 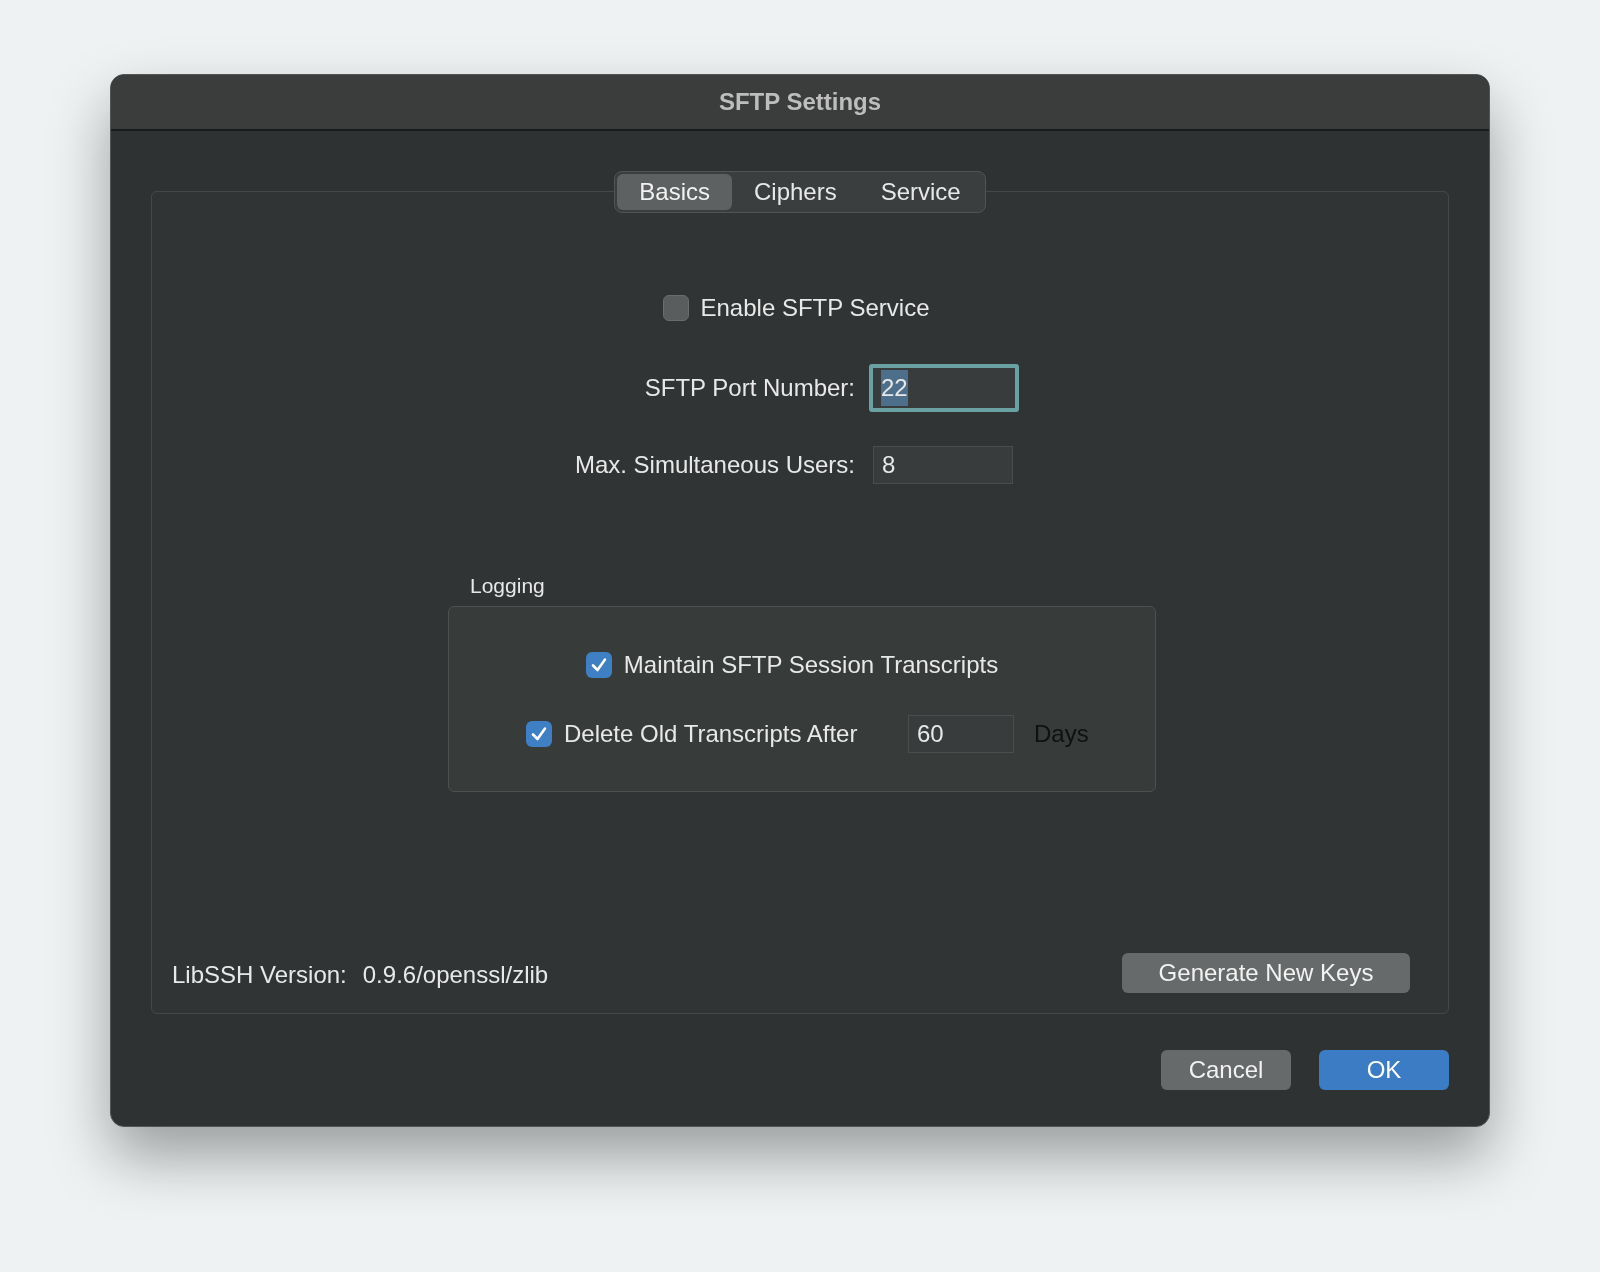 What do you see at coordinates (920, 192) in the screenshot?
I see `tab: Service` at bounding box center [920, 192].